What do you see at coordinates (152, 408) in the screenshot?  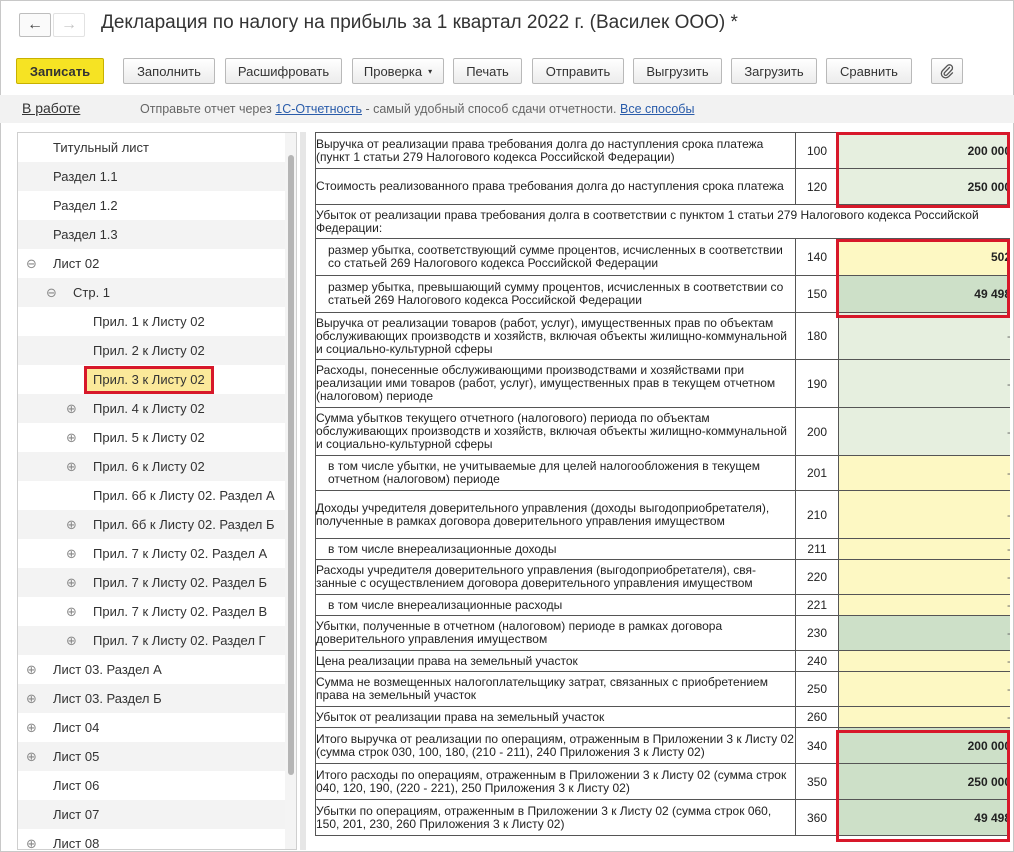 I see `tree-item: ⊕ Прил. 4 к Листу 02` at bounding box center [152, 408].